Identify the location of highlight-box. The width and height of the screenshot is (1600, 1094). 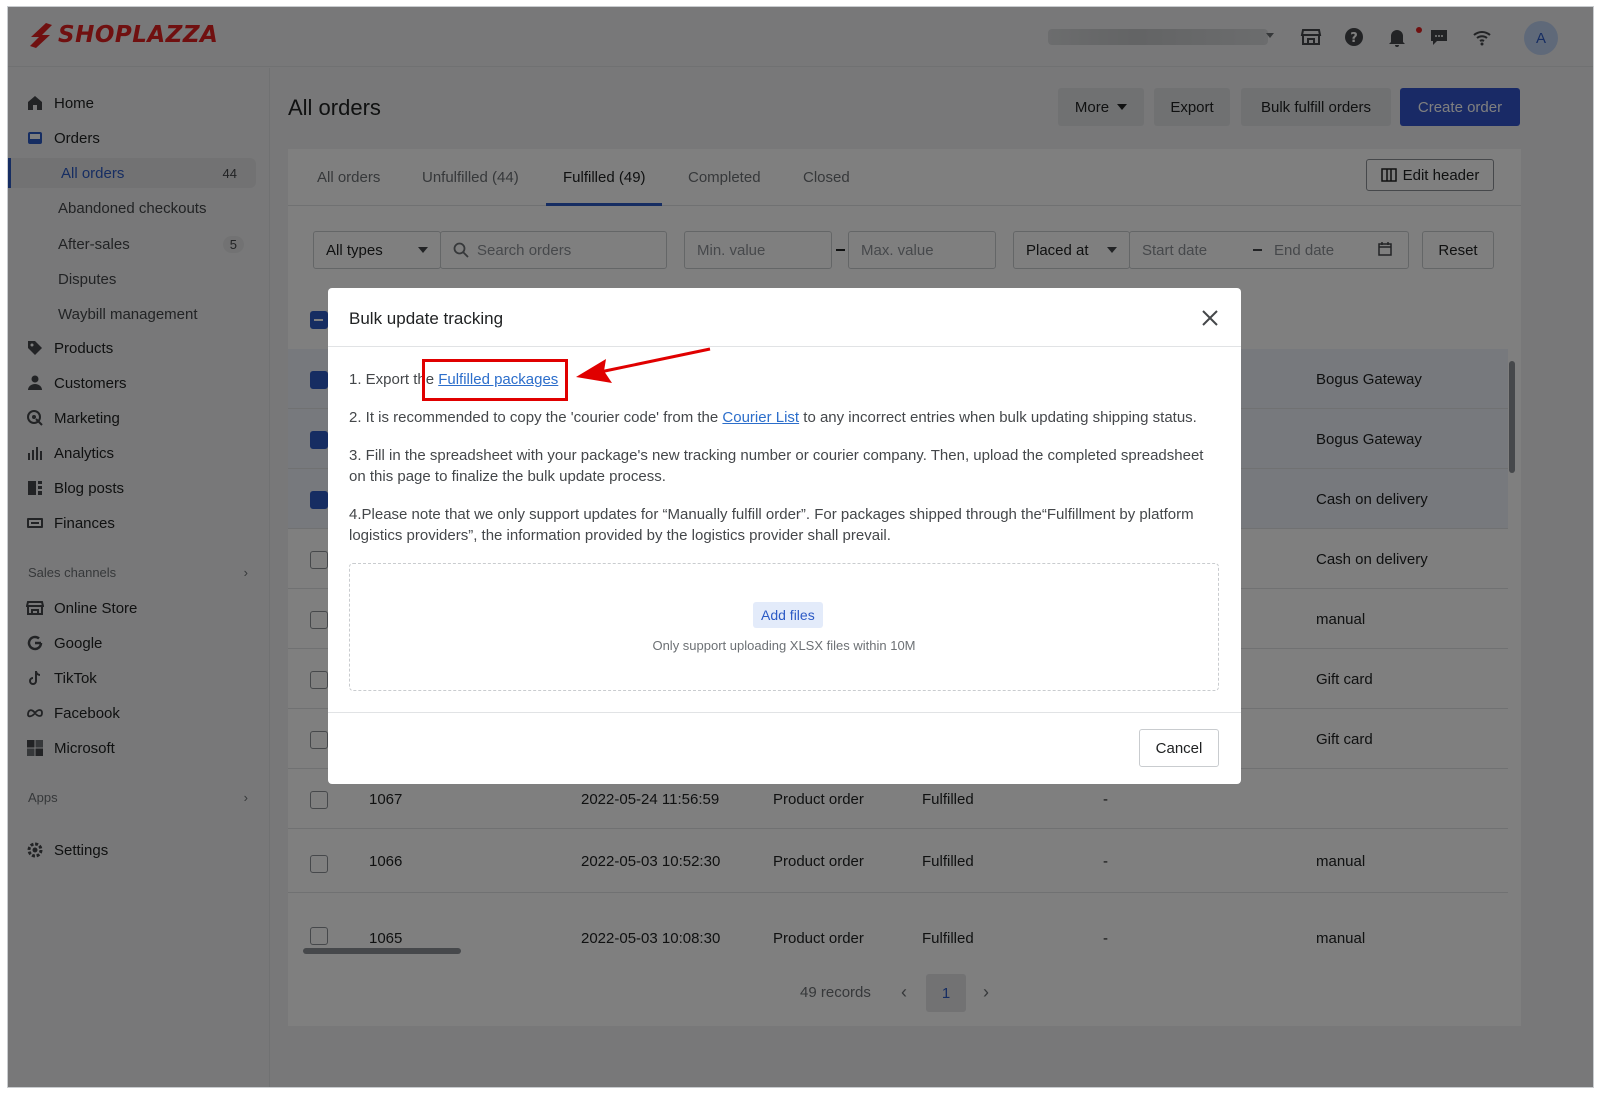
(495, 380).